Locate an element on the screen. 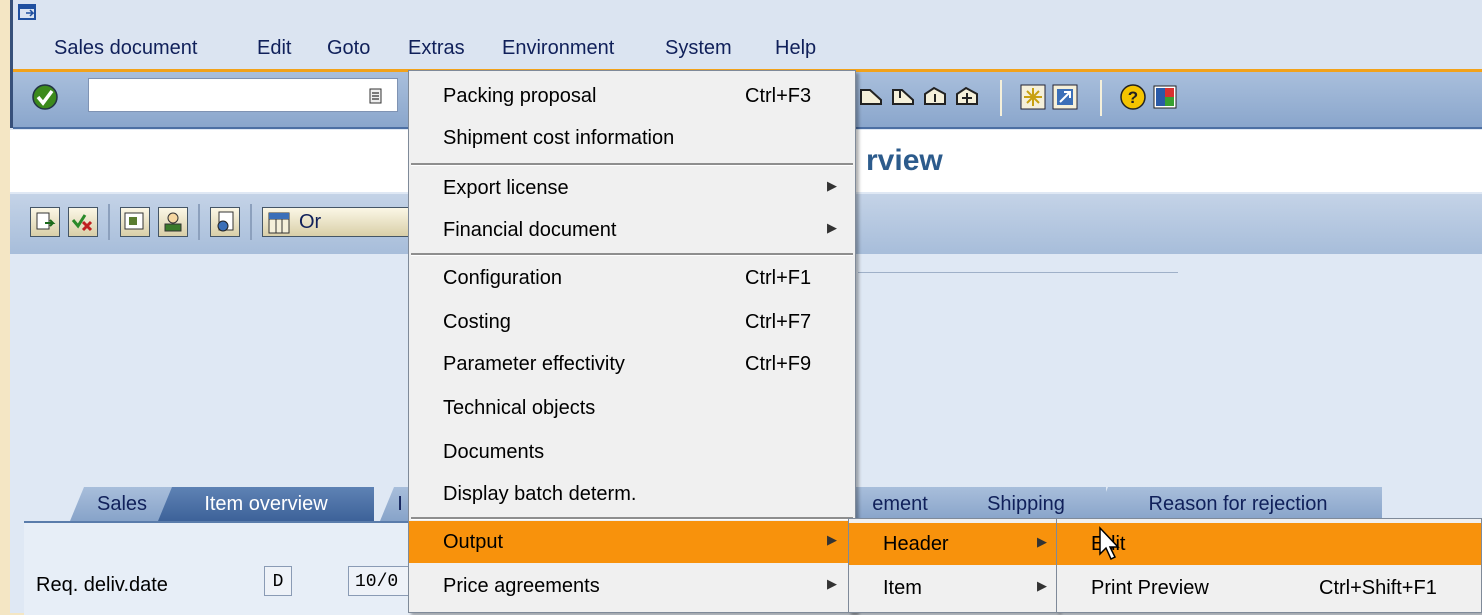  menu-item-shortcut: Ctrl+F7 is located at coordinates (778, 322).